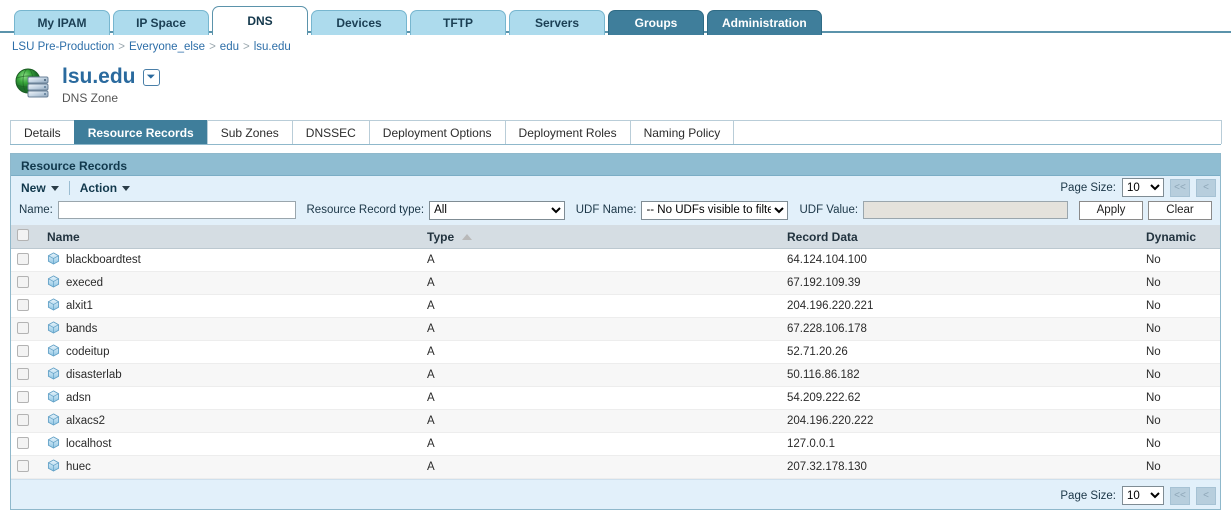 The height and width of the screenshot is (527, 1231). What do you see at coordinates (85, 421) in the screenshot?
I see `record-name-label: alxacs2` at bounding box center [85, 421].